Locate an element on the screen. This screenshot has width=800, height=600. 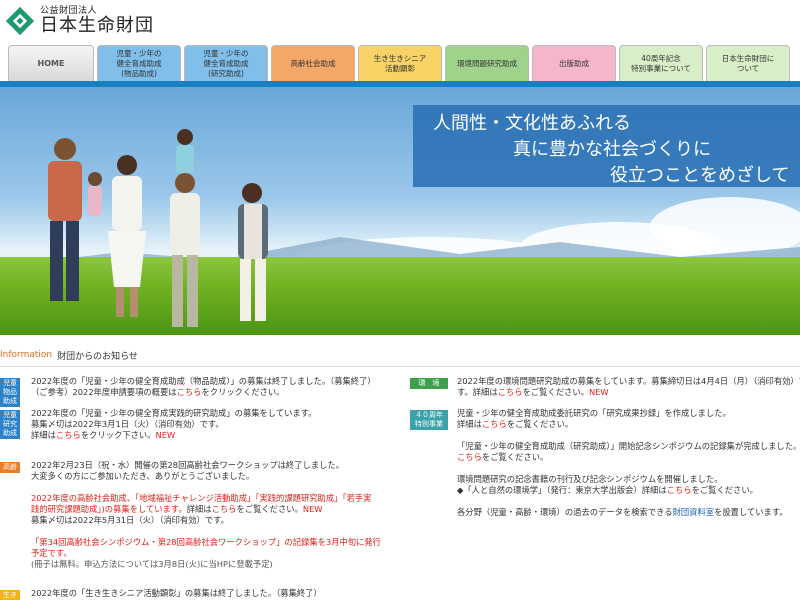
site-header: 公益財団法人 日本生命財団 is located at coordinates (400, 22).